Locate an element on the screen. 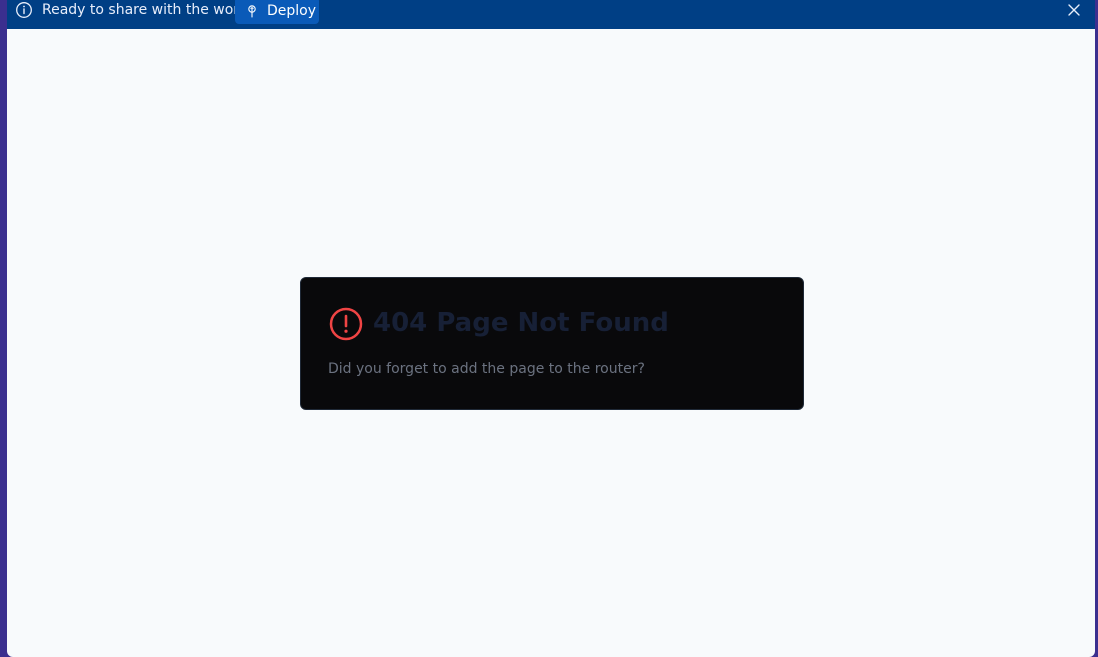  alert-circle-icon is located at coordinates (346, 324).